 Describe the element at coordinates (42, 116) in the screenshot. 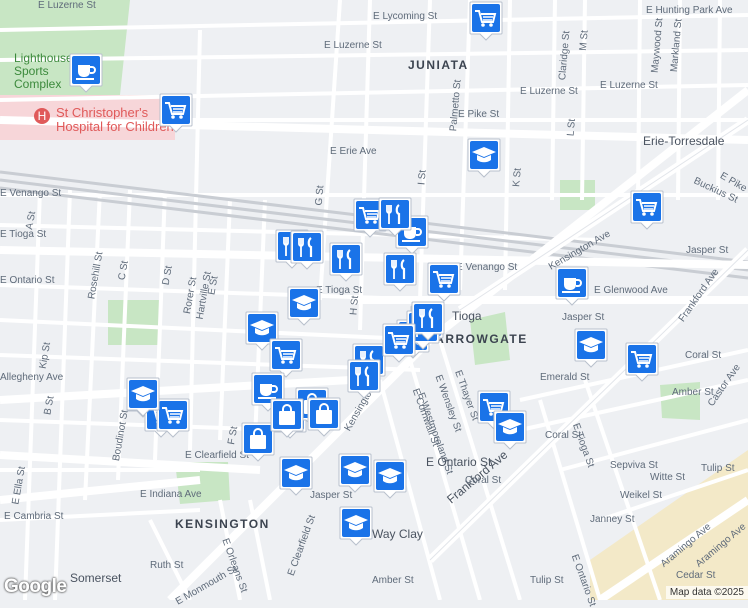

I see `hospital-icon: H` at that location.